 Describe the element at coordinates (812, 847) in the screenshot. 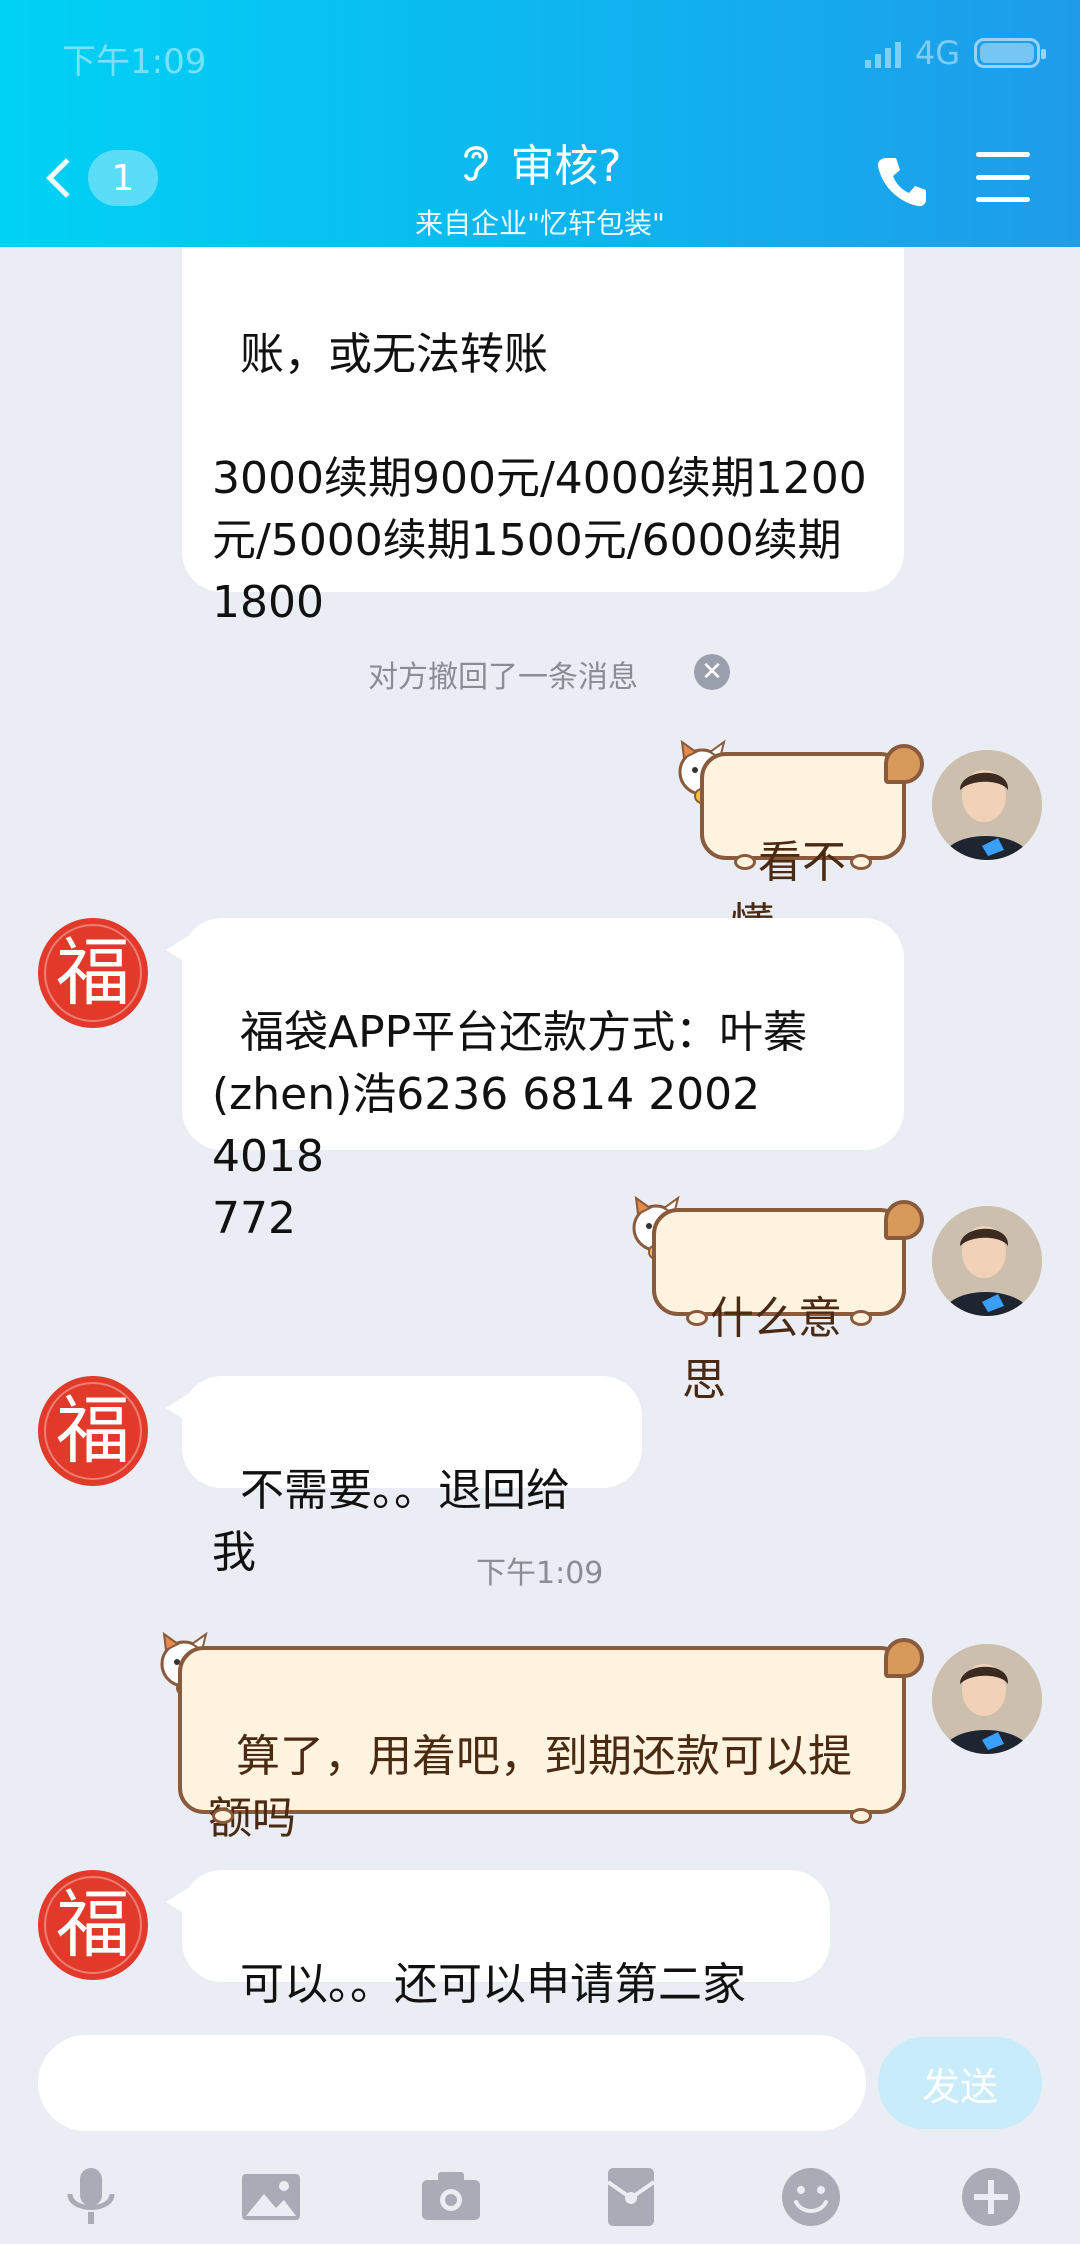

I see `message-bubble: 看不懂` at that location.